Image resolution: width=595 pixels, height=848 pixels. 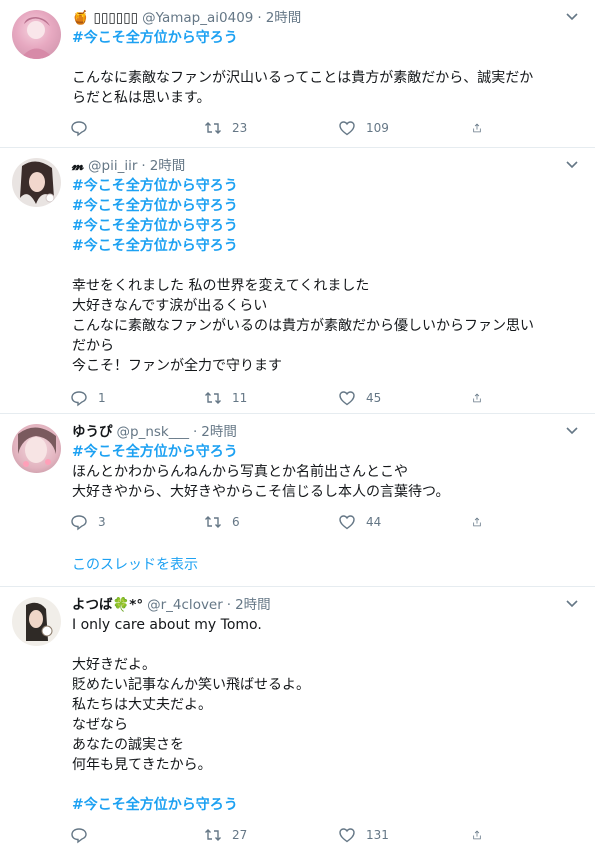 What do you see at coordinates (100, 725) in the screenshot?
I see `tweet-text: なぜなら` at bounding box center [100, 725].